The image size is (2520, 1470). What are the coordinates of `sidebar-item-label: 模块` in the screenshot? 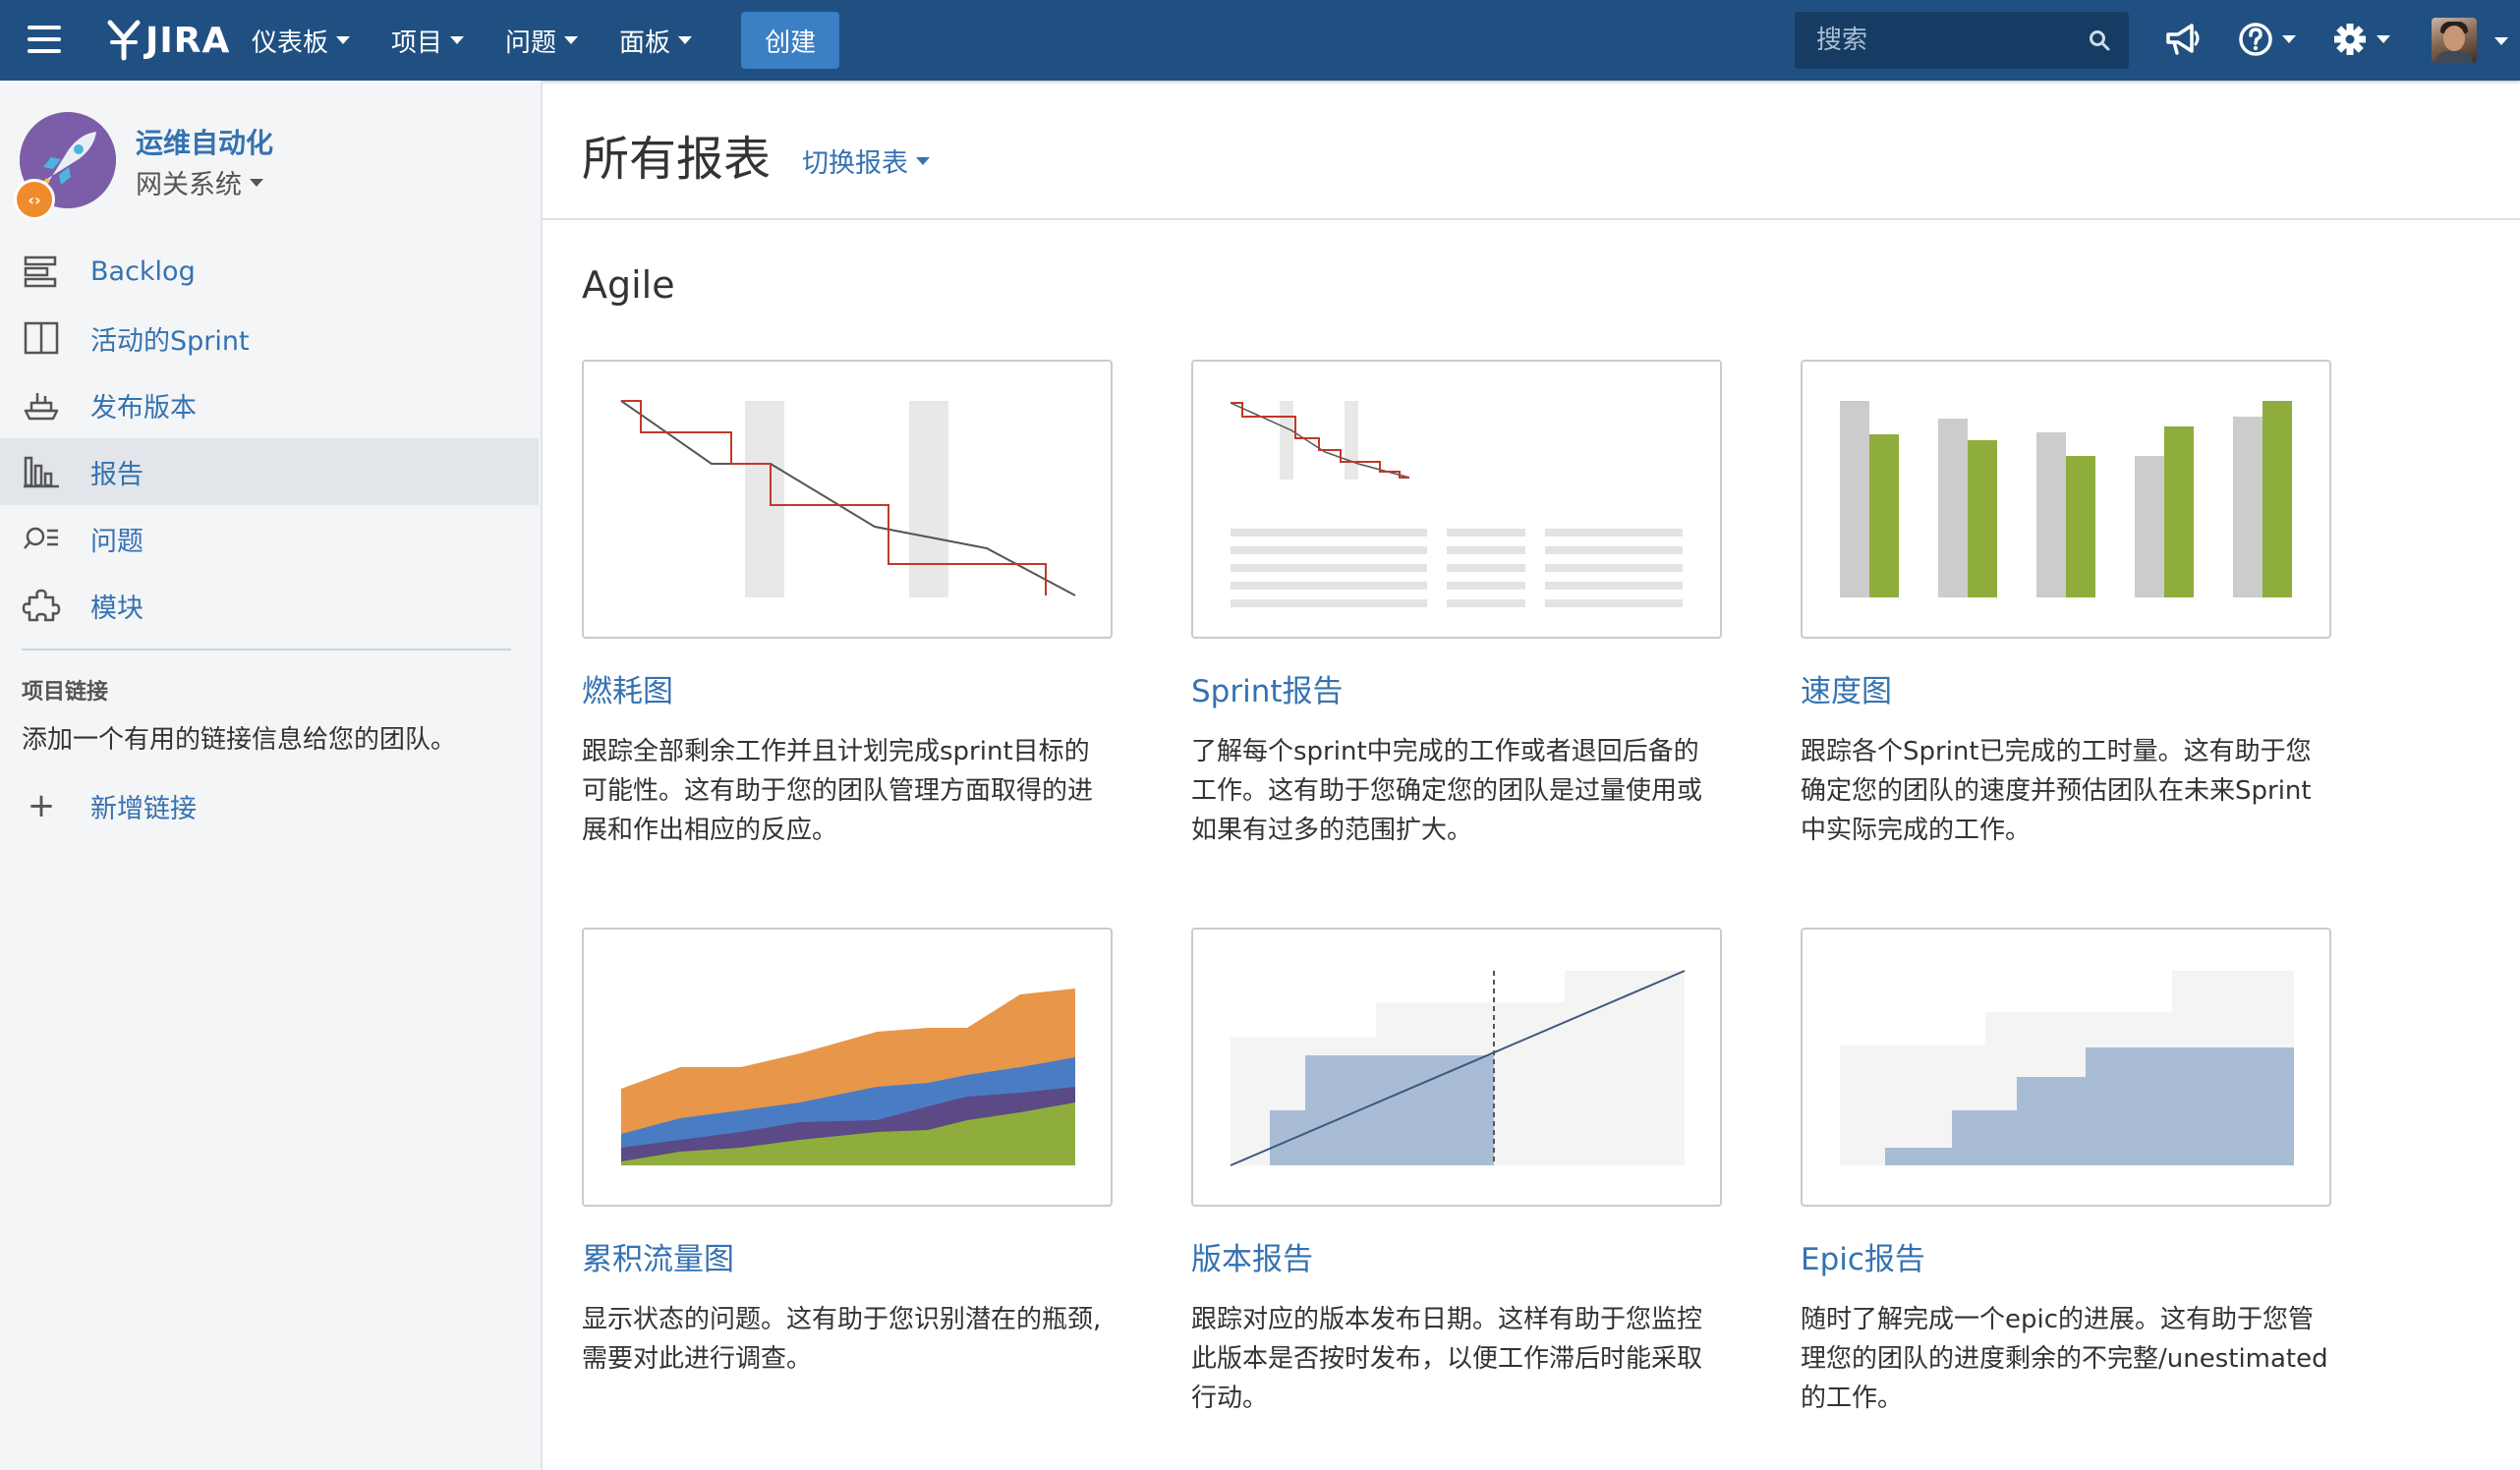 It's located at (116, 609).